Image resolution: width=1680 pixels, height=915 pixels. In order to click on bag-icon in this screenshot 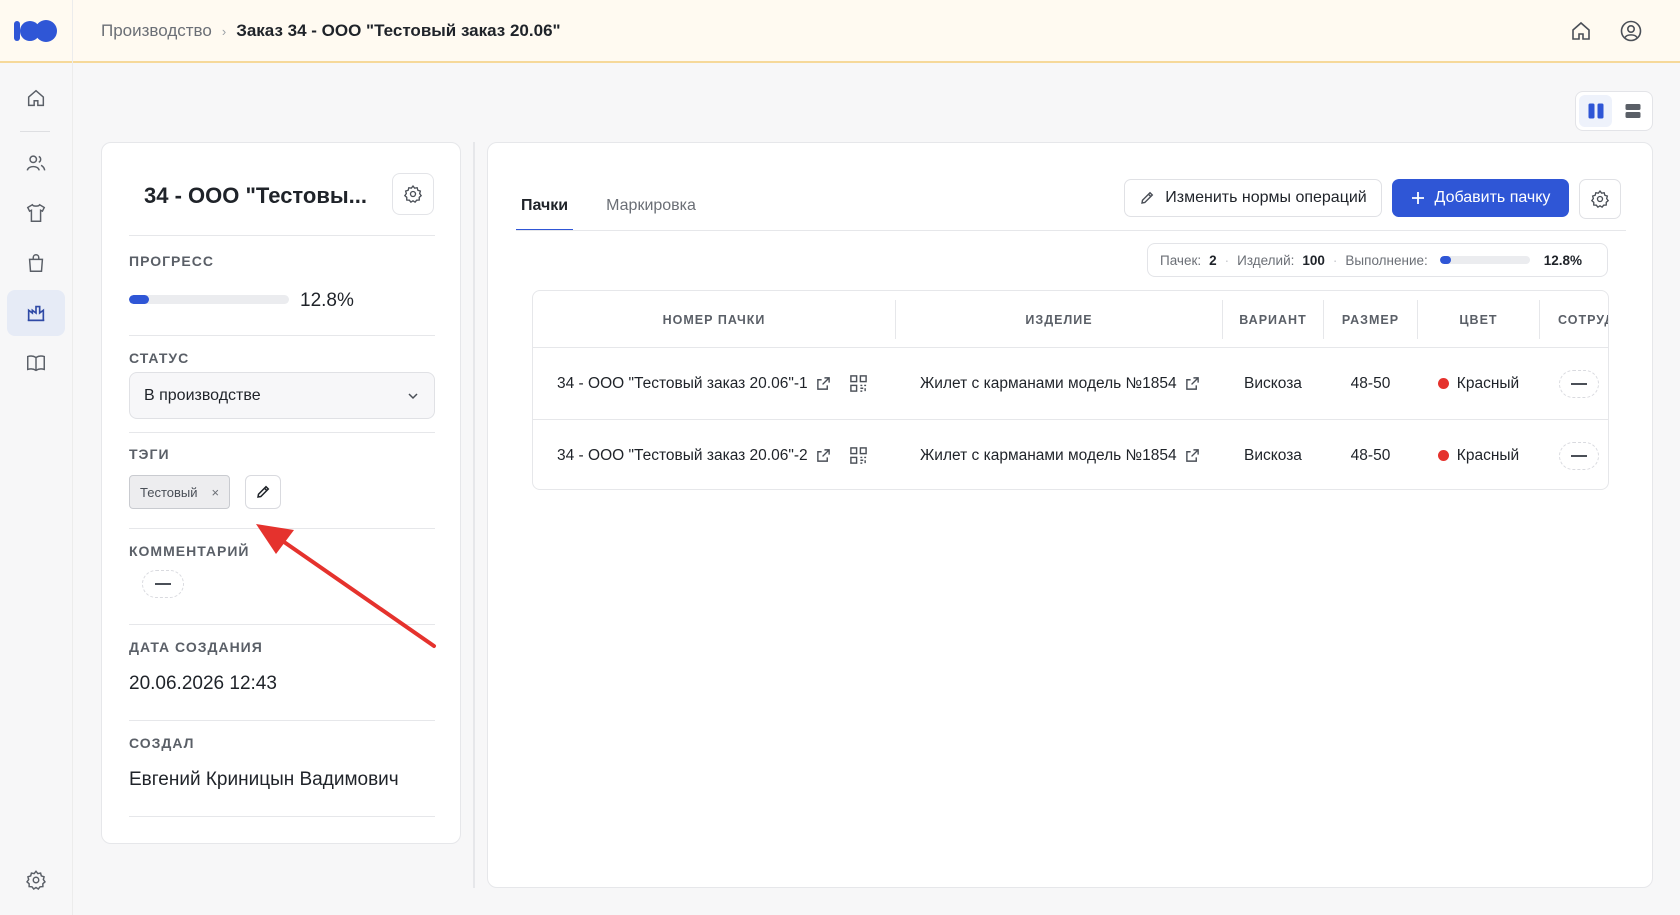, I will do `click(36, 263)`.